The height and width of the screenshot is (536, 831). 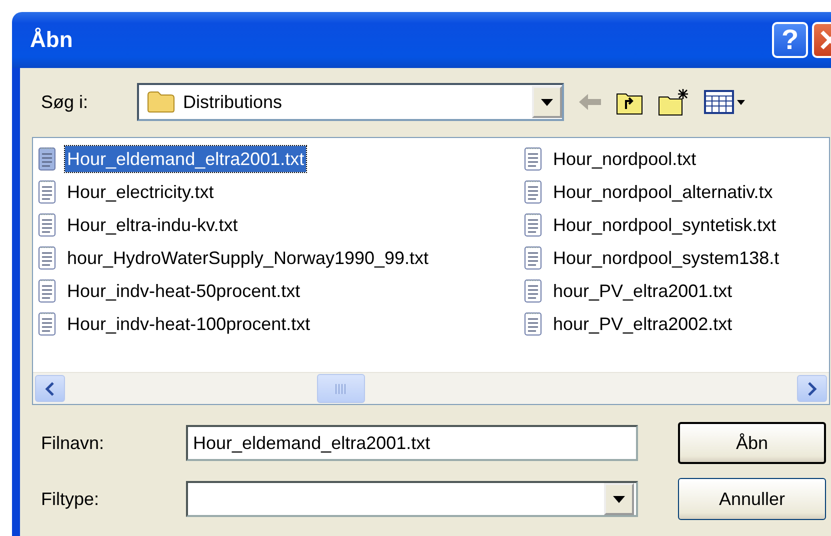 I want to click on file-item: Hour_nordpool_system138.t, so click(x=666, y=258).